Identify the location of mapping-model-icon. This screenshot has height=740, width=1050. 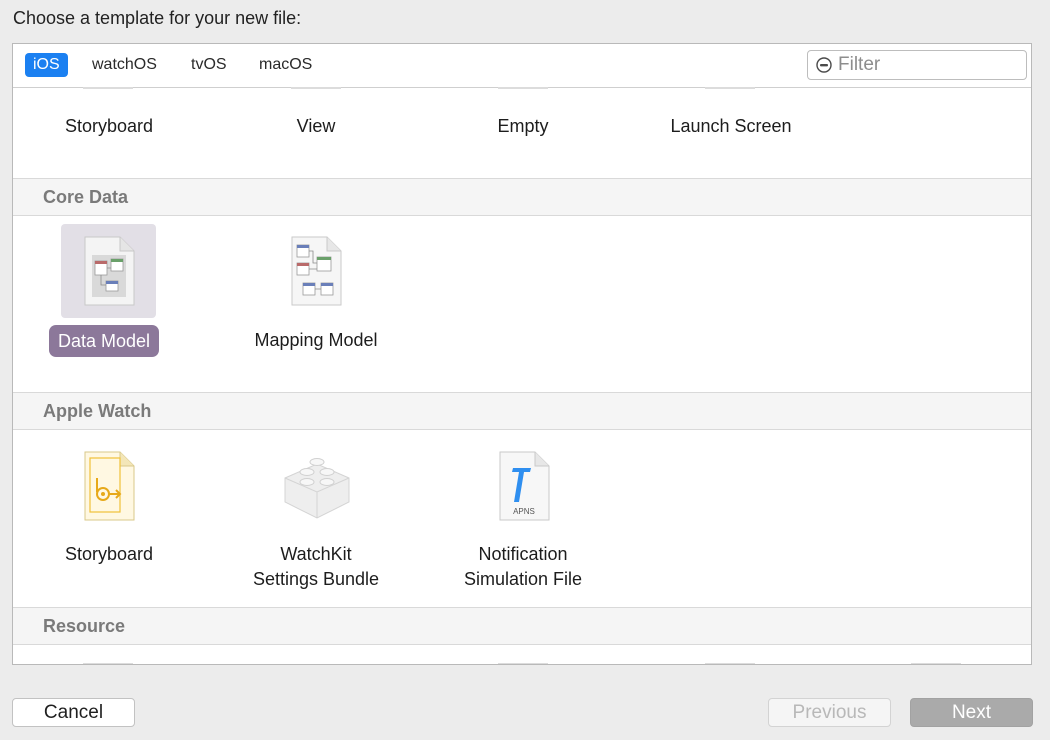
(316, 271).